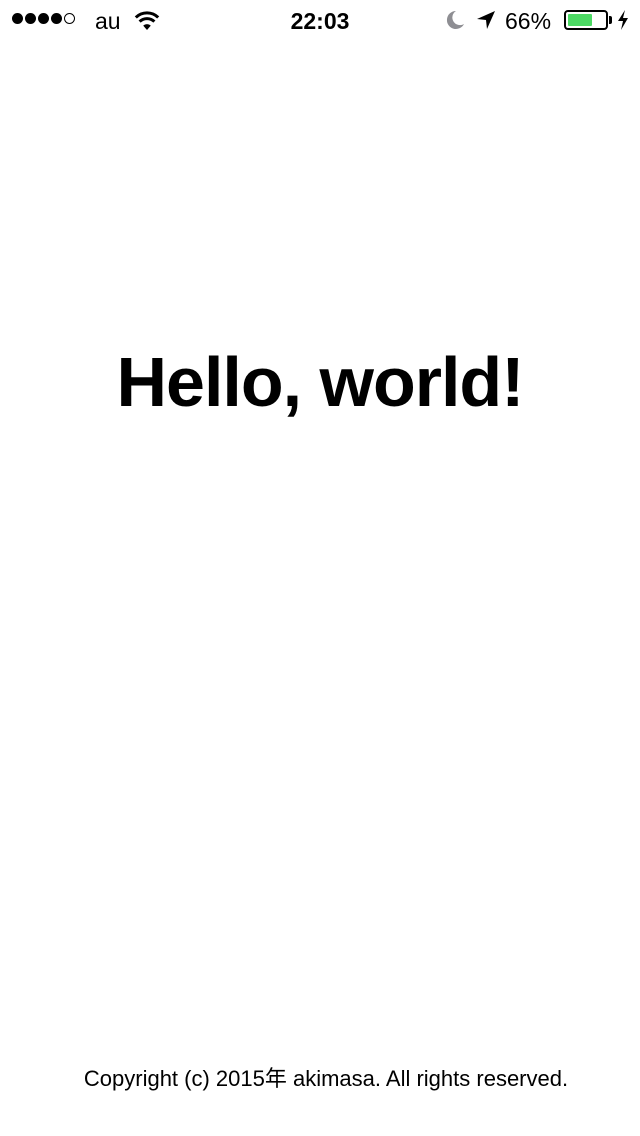 This screenshot has height=1136, width=640. I want to click on charging-bolt-icon, so click(623, 20).